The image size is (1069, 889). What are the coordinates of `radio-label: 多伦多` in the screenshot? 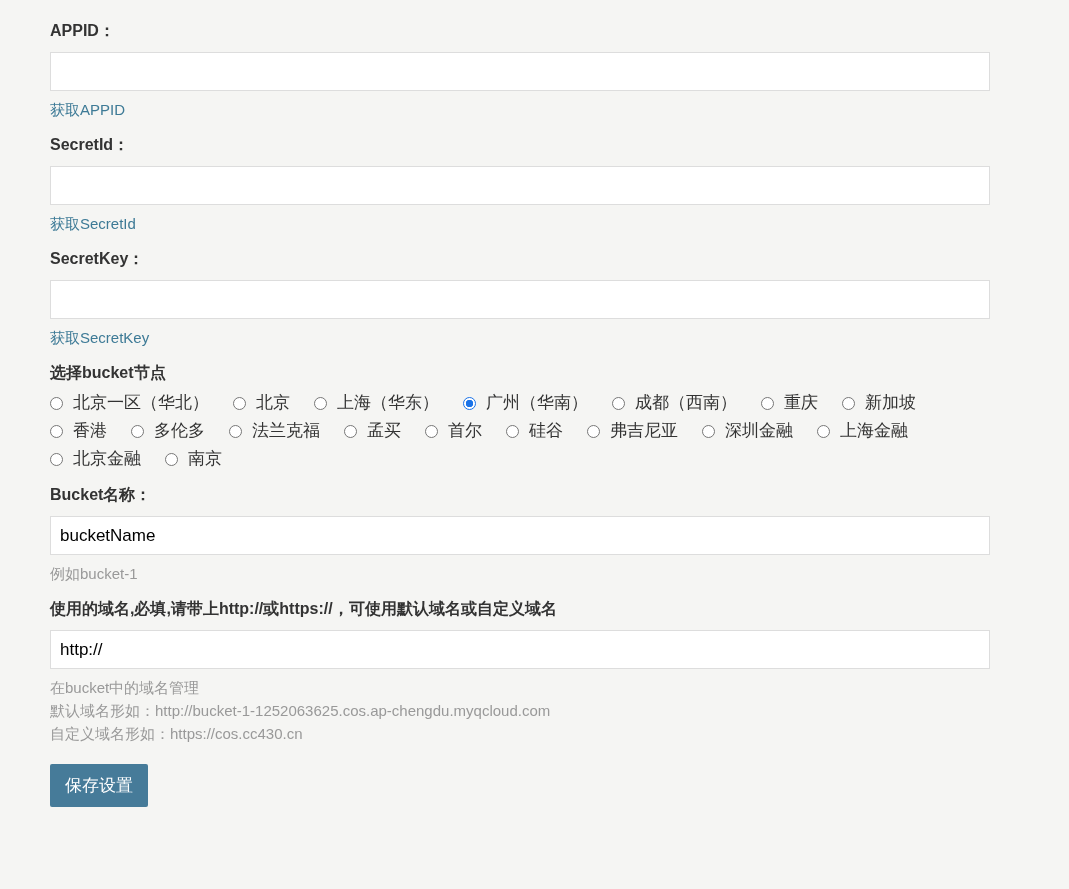 It's located at (179, 431).